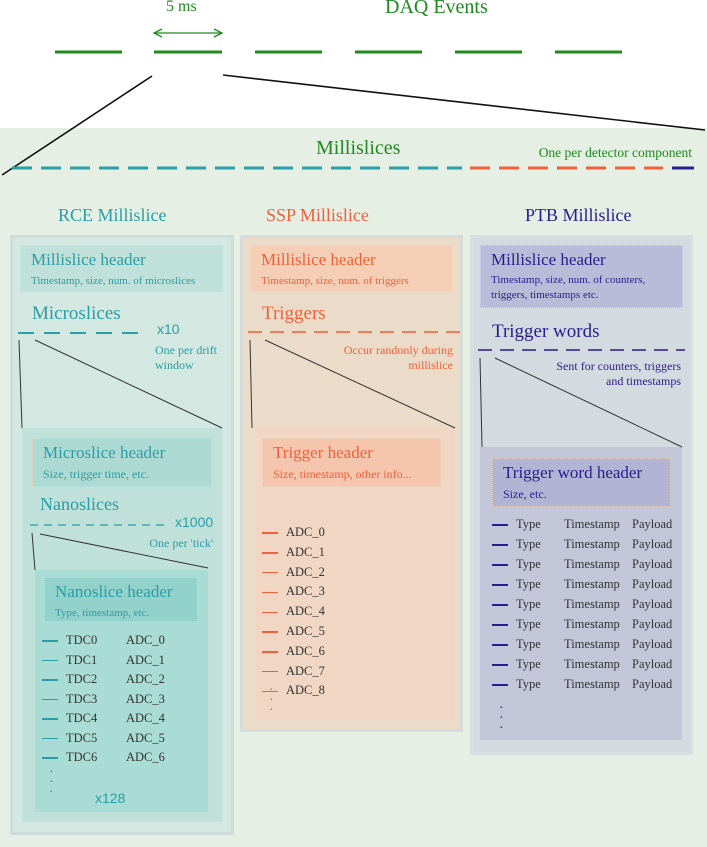 The image size is (707, 847). Describe the element at coordinates (112, 215) in the screenshot. I see `rce-title: RCE Millislice` at that location.